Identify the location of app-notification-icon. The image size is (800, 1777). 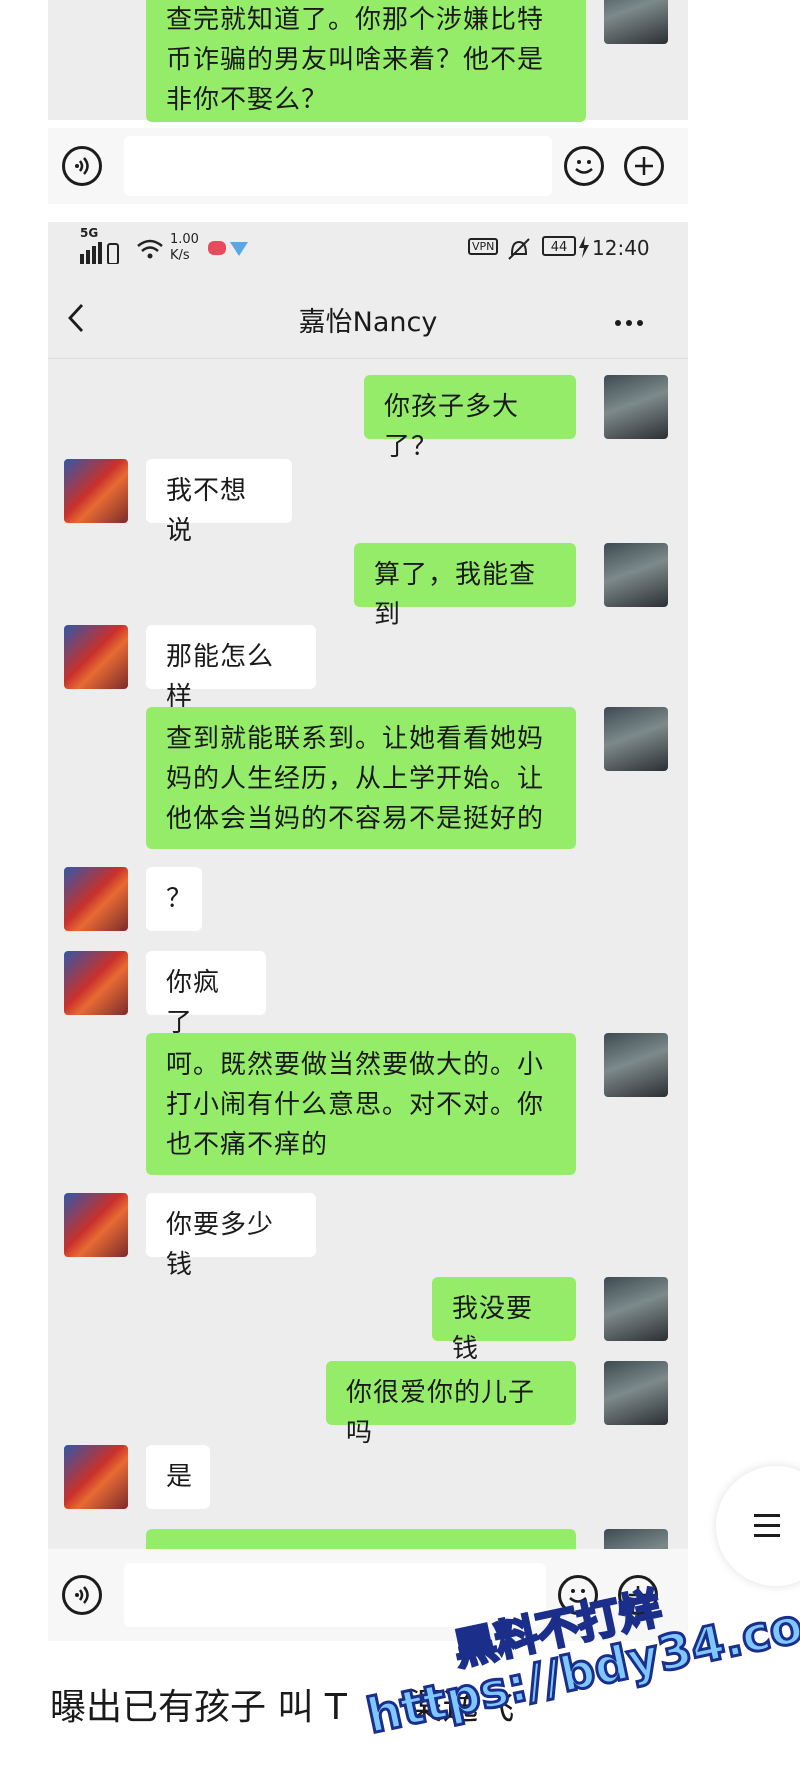
(230, 251).